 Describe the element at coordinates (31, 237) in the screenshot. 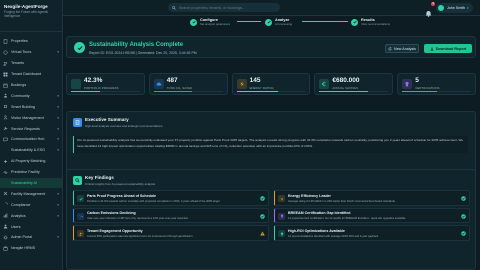

I see `sidebar-item-admin-portal: Admin Portal ▾` at that location.